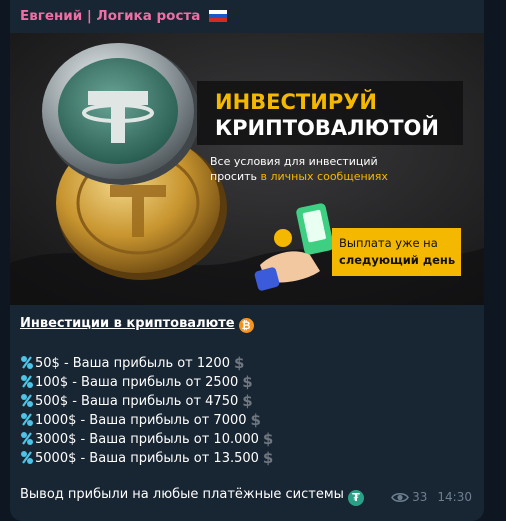  I want to click on rate-row: 5000$ - Ваша прибыль от 13.500 $, so click(250, 458).